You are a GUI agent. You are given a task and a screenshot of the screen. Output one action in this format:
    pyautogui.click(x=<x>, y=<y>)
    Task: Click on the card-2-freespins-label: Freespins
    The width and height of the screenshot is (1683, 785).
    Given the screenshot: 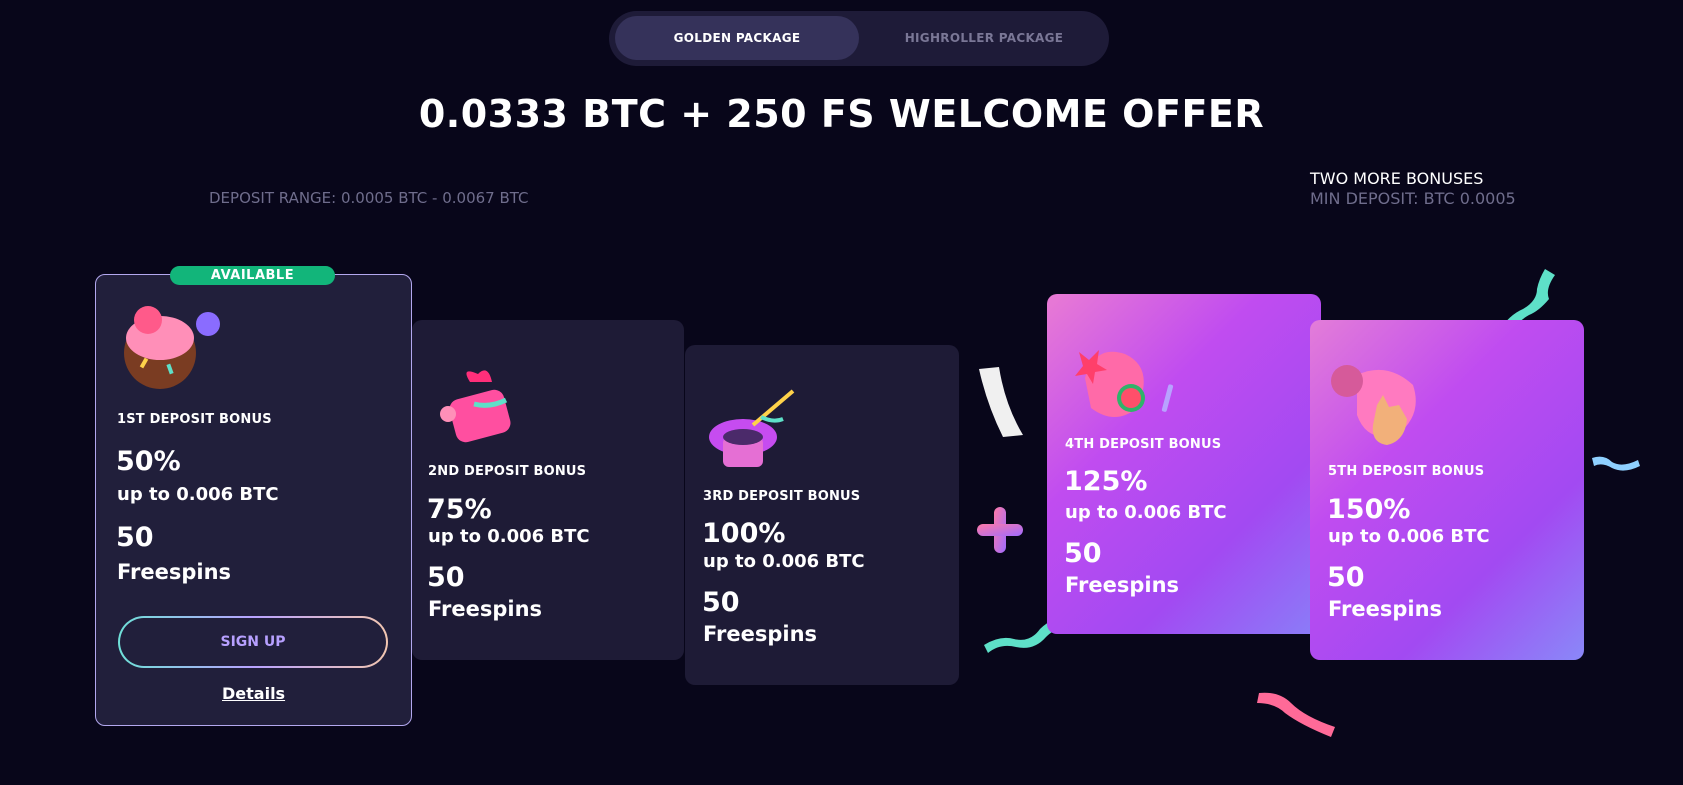 What is the action you would take?
    pyautogui.click(x=485, y=609)
    